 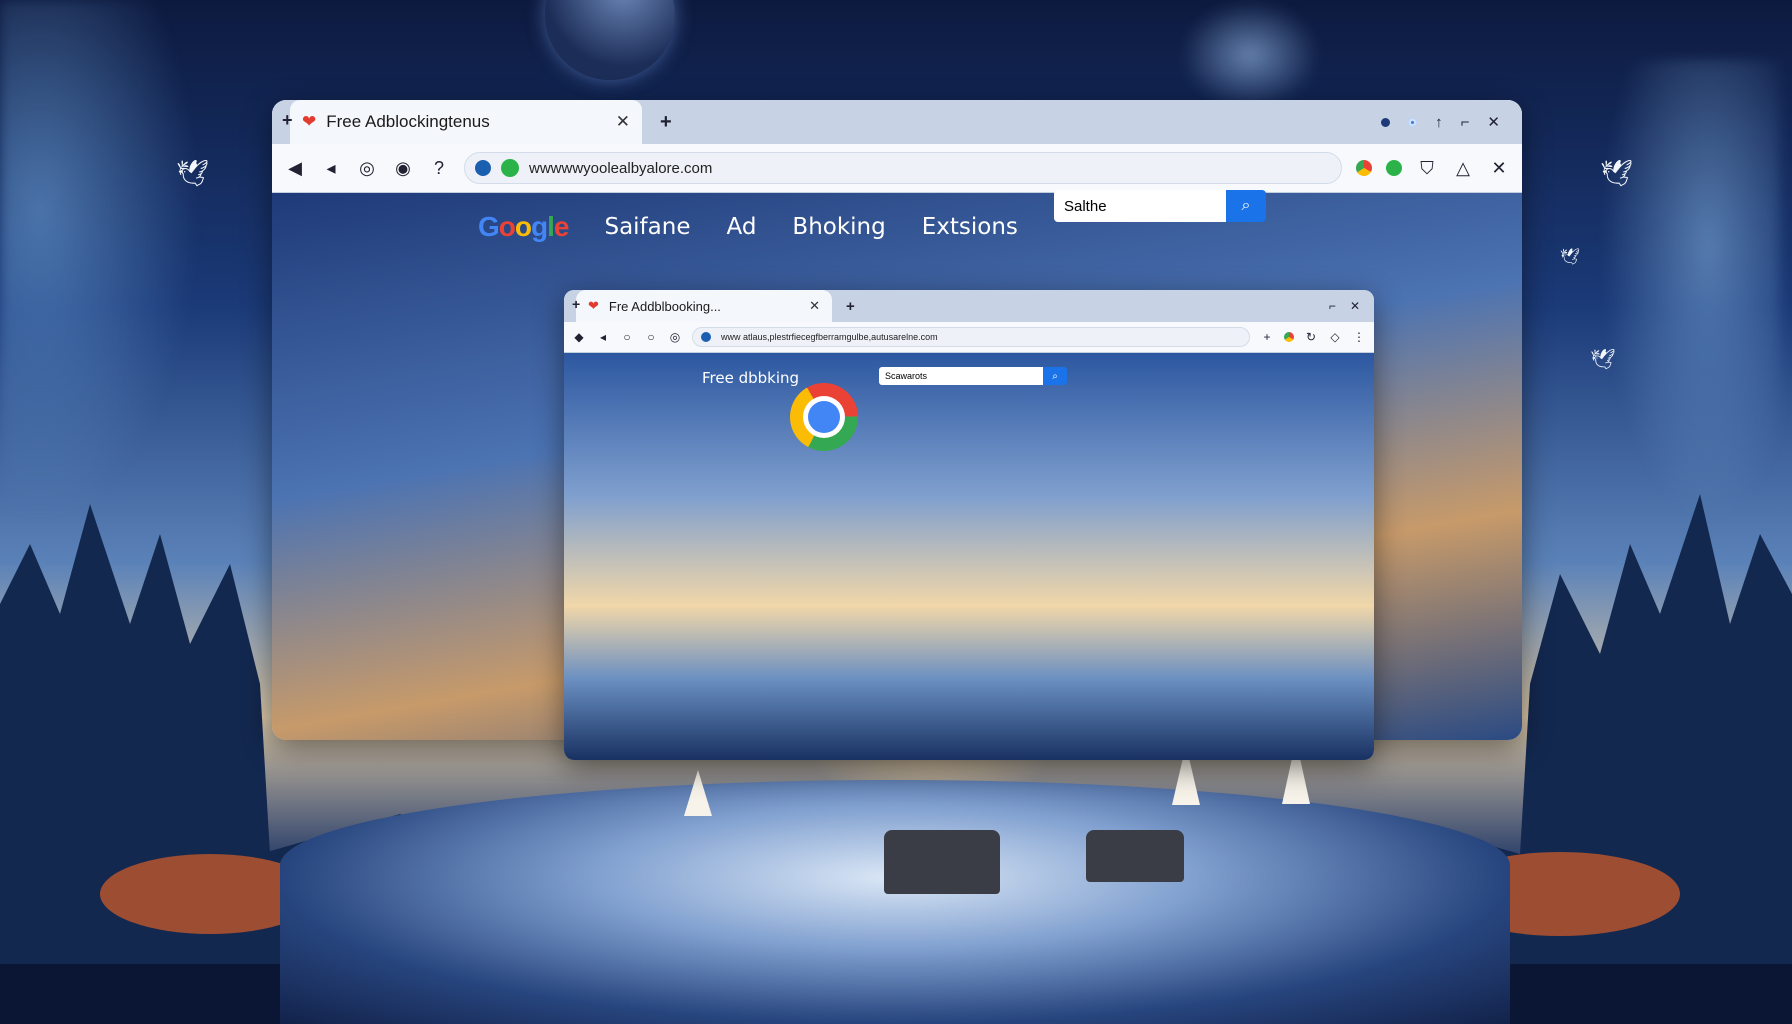 I want to click on back-icon: ◆, so click(x=579, y=337).